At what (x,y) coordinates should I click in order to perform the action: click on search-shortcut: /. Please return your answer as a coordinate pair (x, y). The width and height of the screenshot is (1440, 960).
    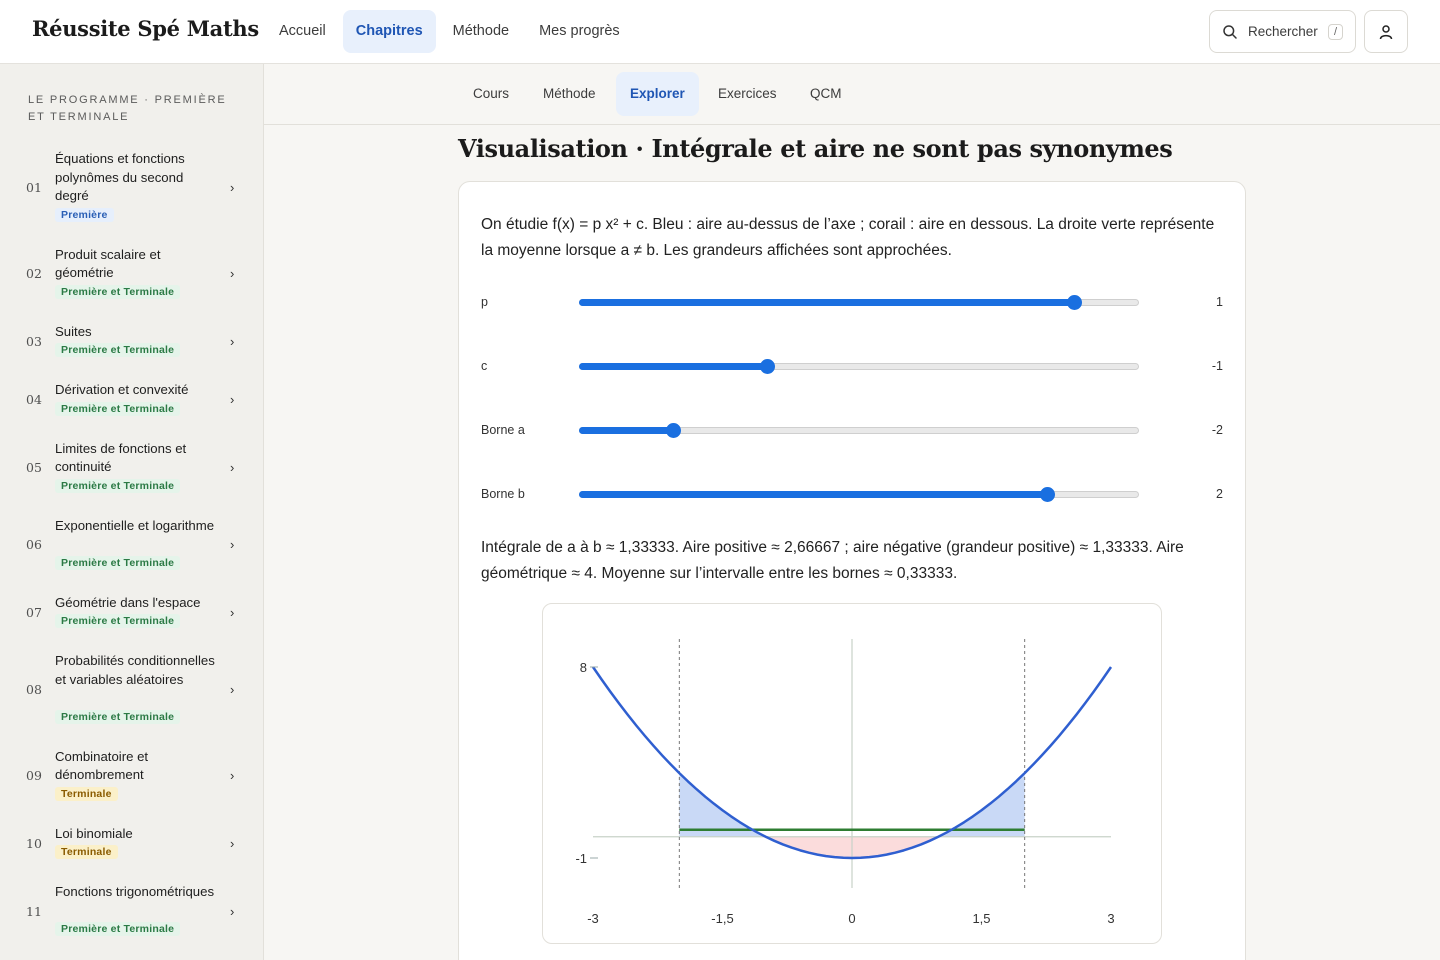
    Looking at the image, I should click on (1335, 31).